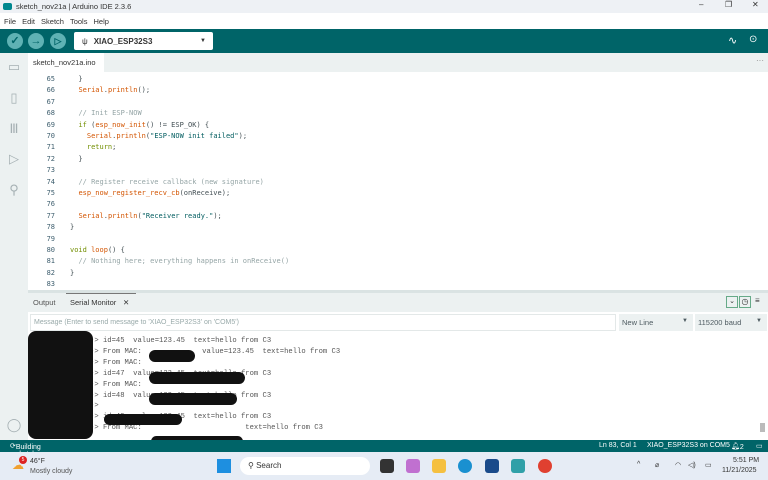  What do you see at coordinates (144, 124) in the screenshot?
I see `code-text: if (esp_now_init() != ESP_OK) {` at bounding box center [144, 124].